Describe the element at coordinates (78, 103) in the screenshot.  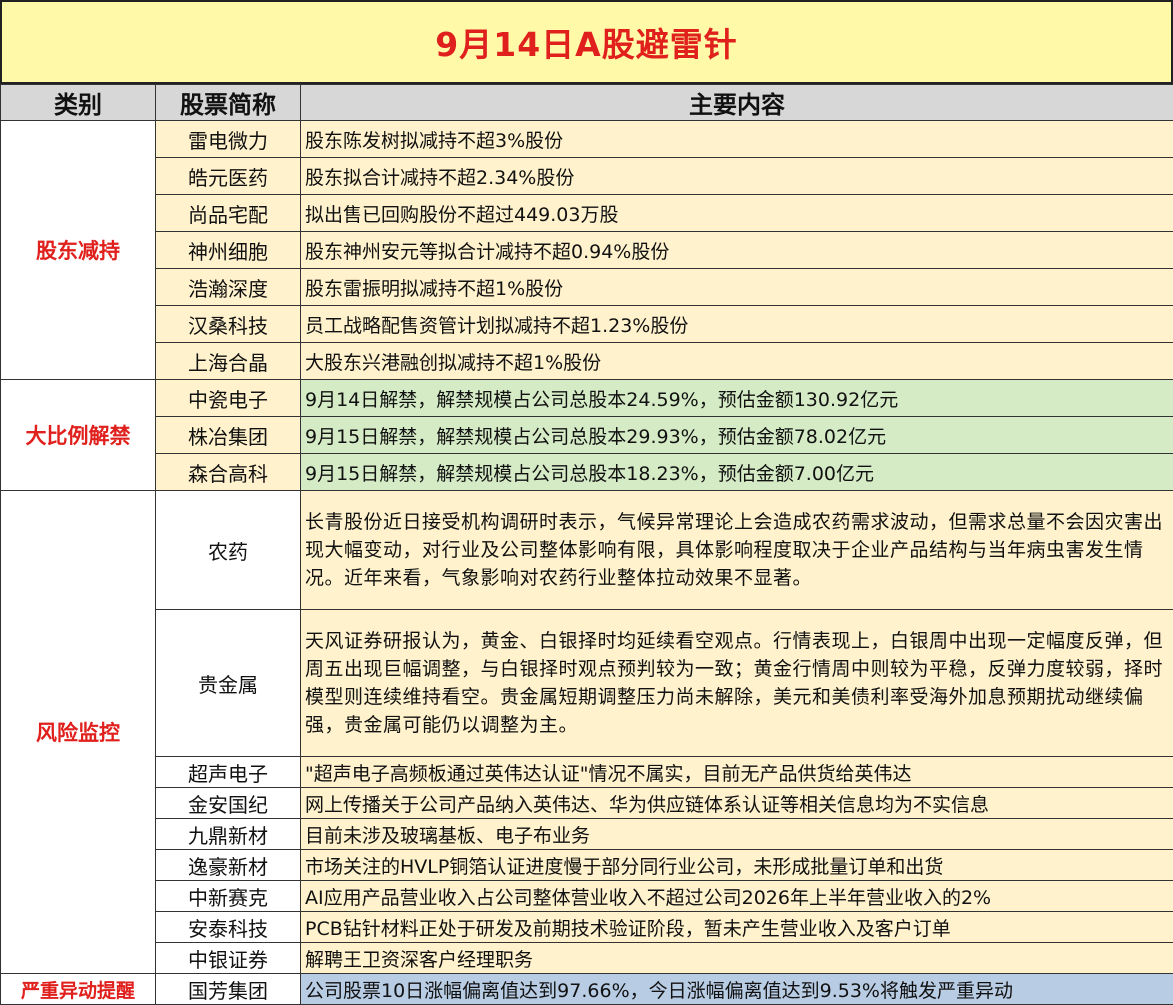
I see `header-category: 类别` at that location.